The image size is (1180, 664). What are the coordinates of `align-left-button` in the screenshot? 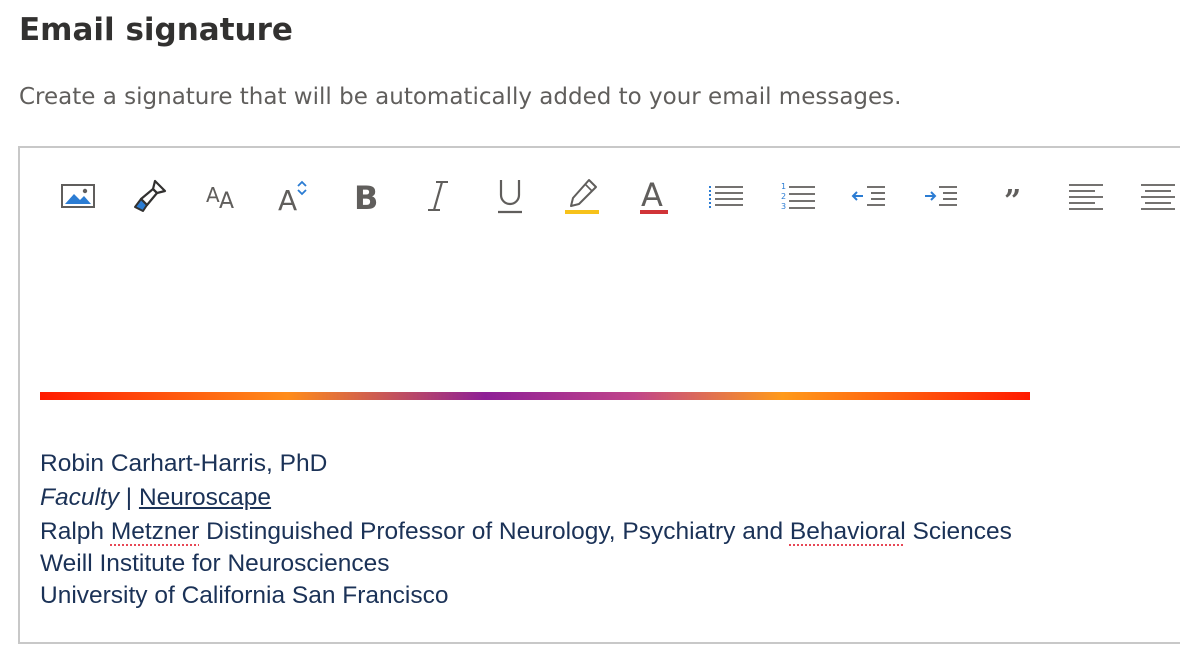 It's located at (1086, 196).